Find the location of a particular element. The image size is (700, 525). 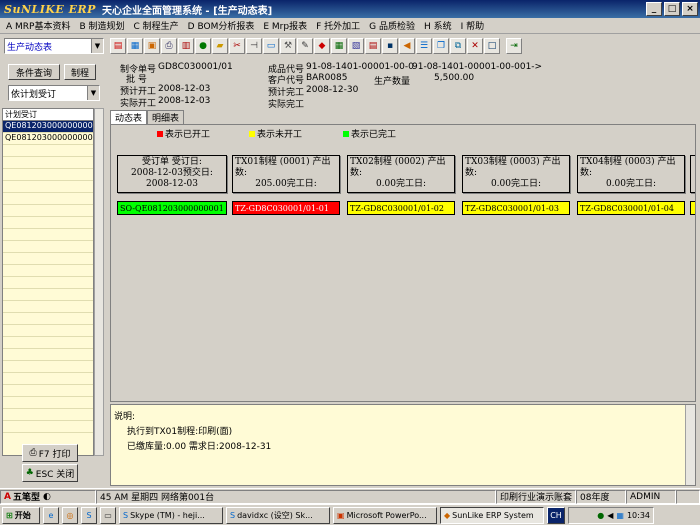

query-button: 条件查询 is located at coordinates (34, 72).